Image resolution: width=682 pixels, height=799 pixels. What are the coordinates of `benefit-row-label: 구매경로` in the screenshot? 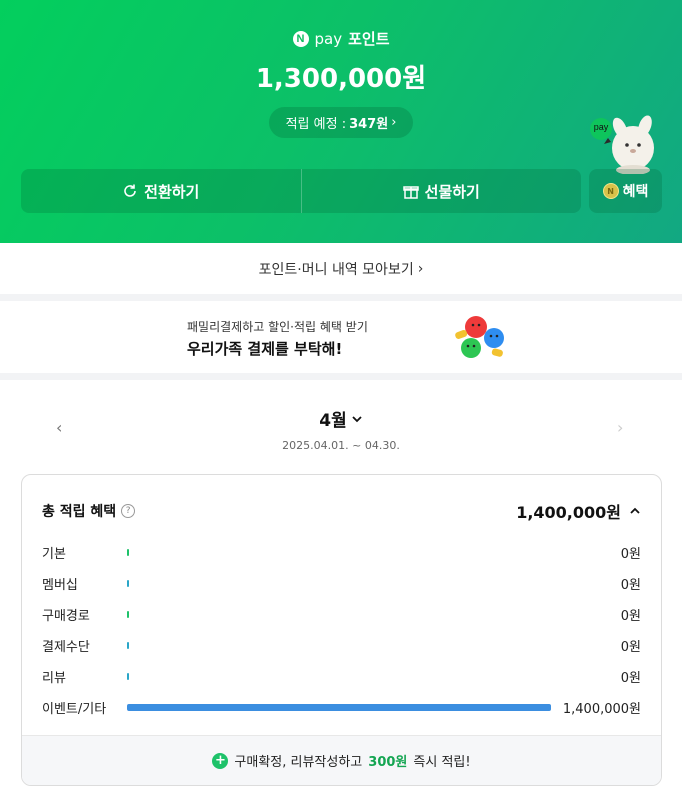 It's located at (66, 616).